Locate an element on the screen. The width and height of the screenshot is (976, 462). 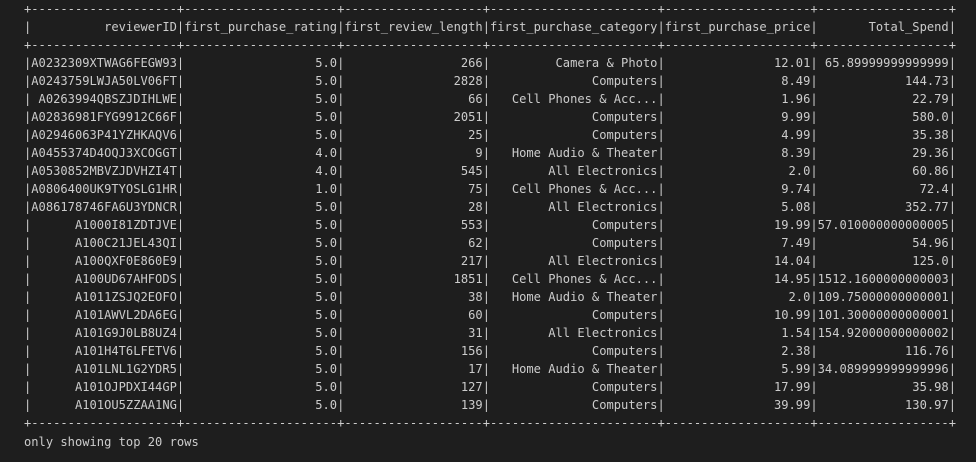
table-cell: 352.77 is located at coordinates (883, 207).